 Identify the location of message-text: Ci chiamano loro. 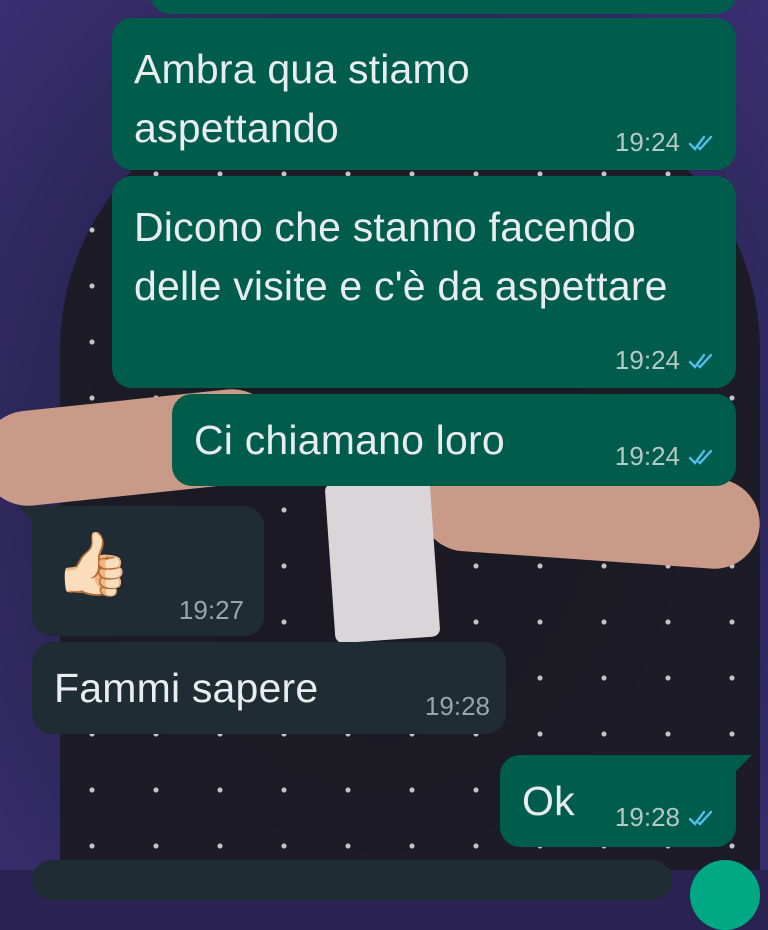
(349, 440).